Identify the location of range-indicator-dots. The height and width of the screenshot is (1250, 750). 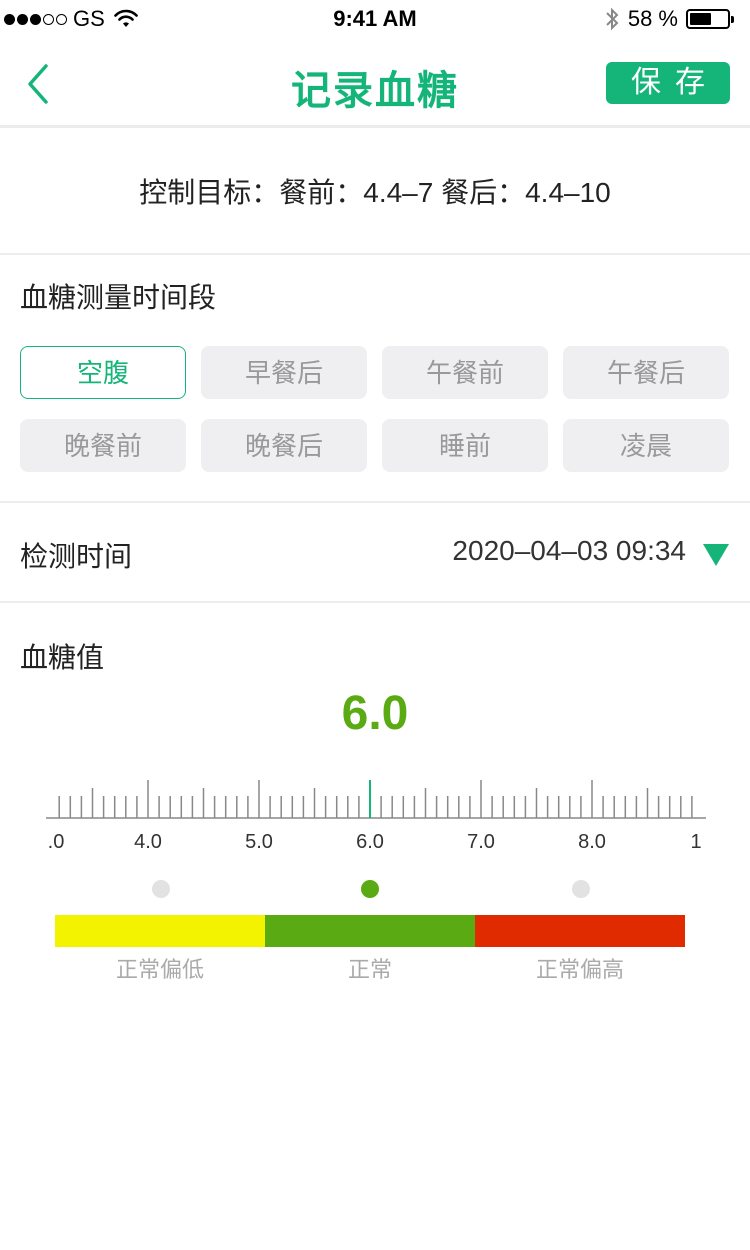
(375, 890).